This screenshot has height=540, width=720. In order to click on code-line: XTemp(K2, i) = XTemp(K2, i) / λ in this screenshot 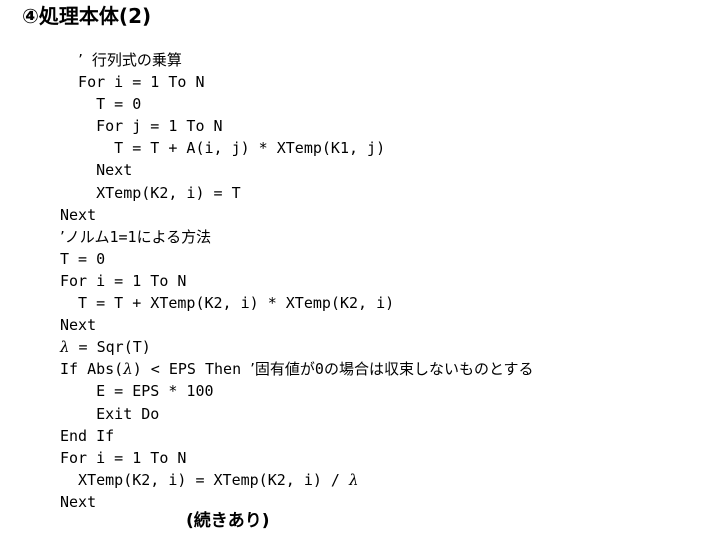, I will do `click(209, 479)`.